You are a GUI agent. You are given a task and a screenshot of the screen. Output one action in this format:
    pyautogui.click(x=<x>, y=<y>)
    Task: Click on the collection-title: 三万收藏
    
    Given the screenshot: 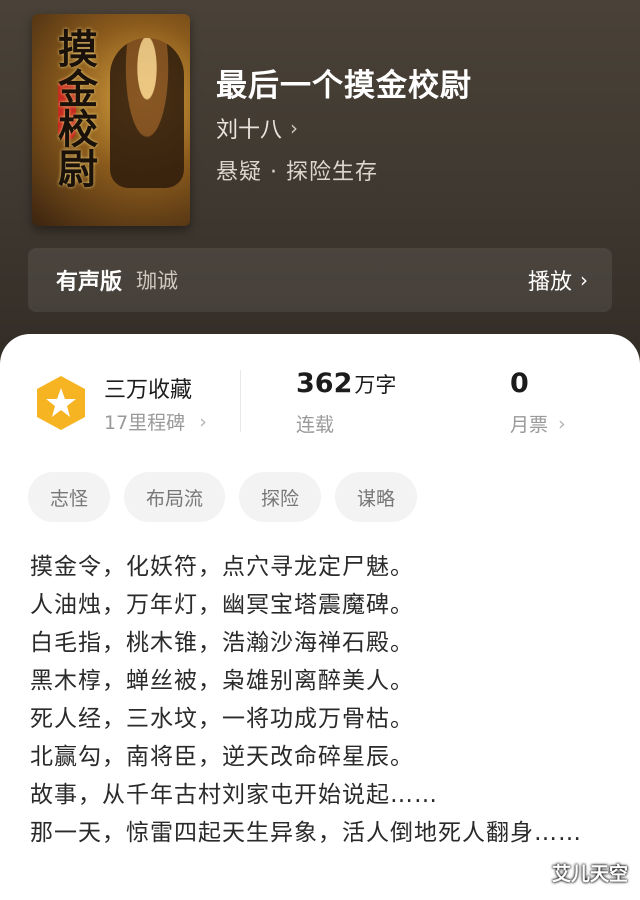 What is the action you would take?
    pyautogui.click(x=148, y=390)
    